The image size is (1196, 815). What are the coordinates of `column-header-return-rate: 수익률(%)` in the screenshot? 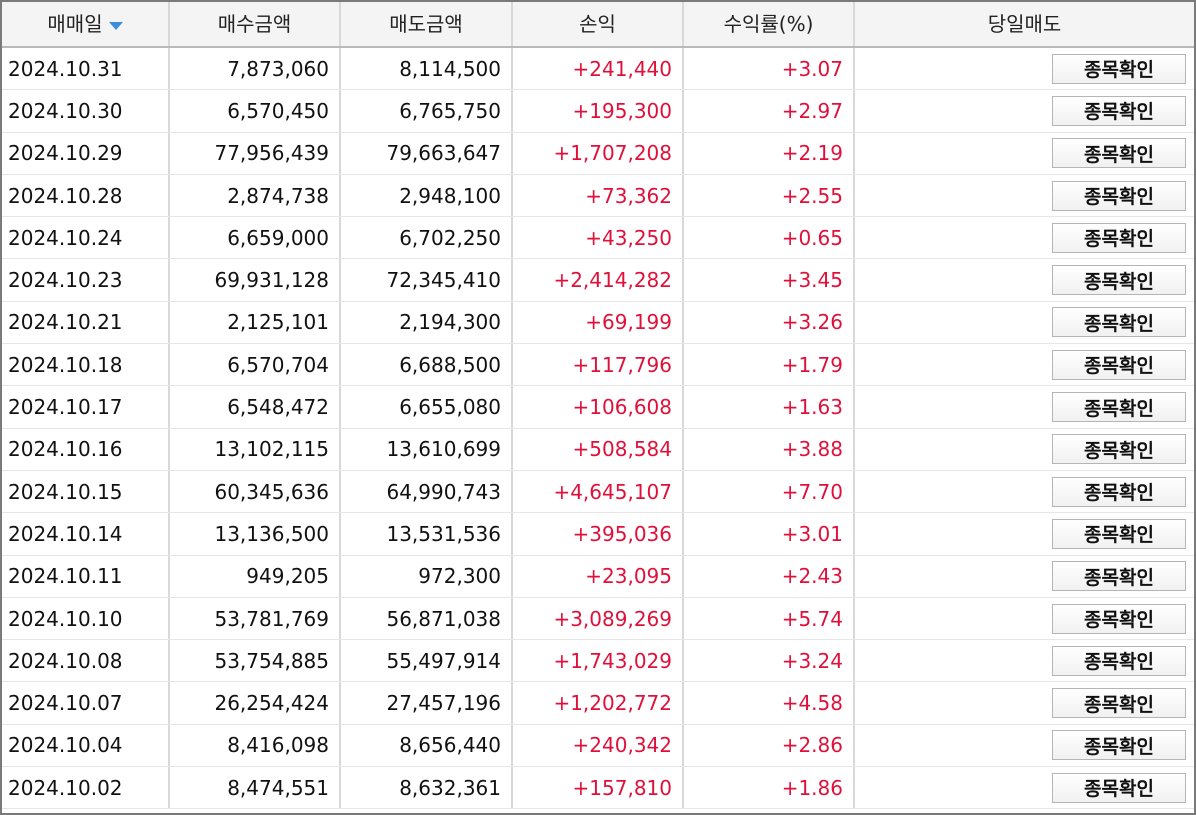 It's located at (769, 24).